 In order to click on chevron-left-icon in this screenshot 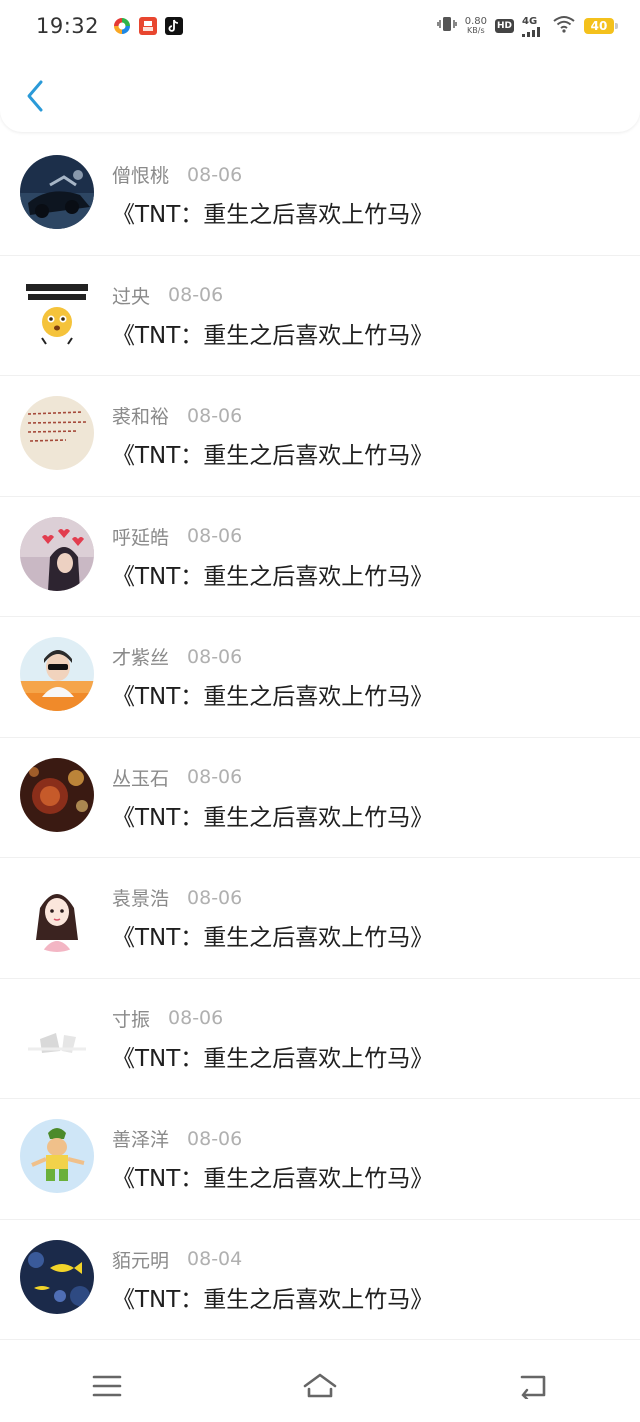, I will do `click(35, 96)`.